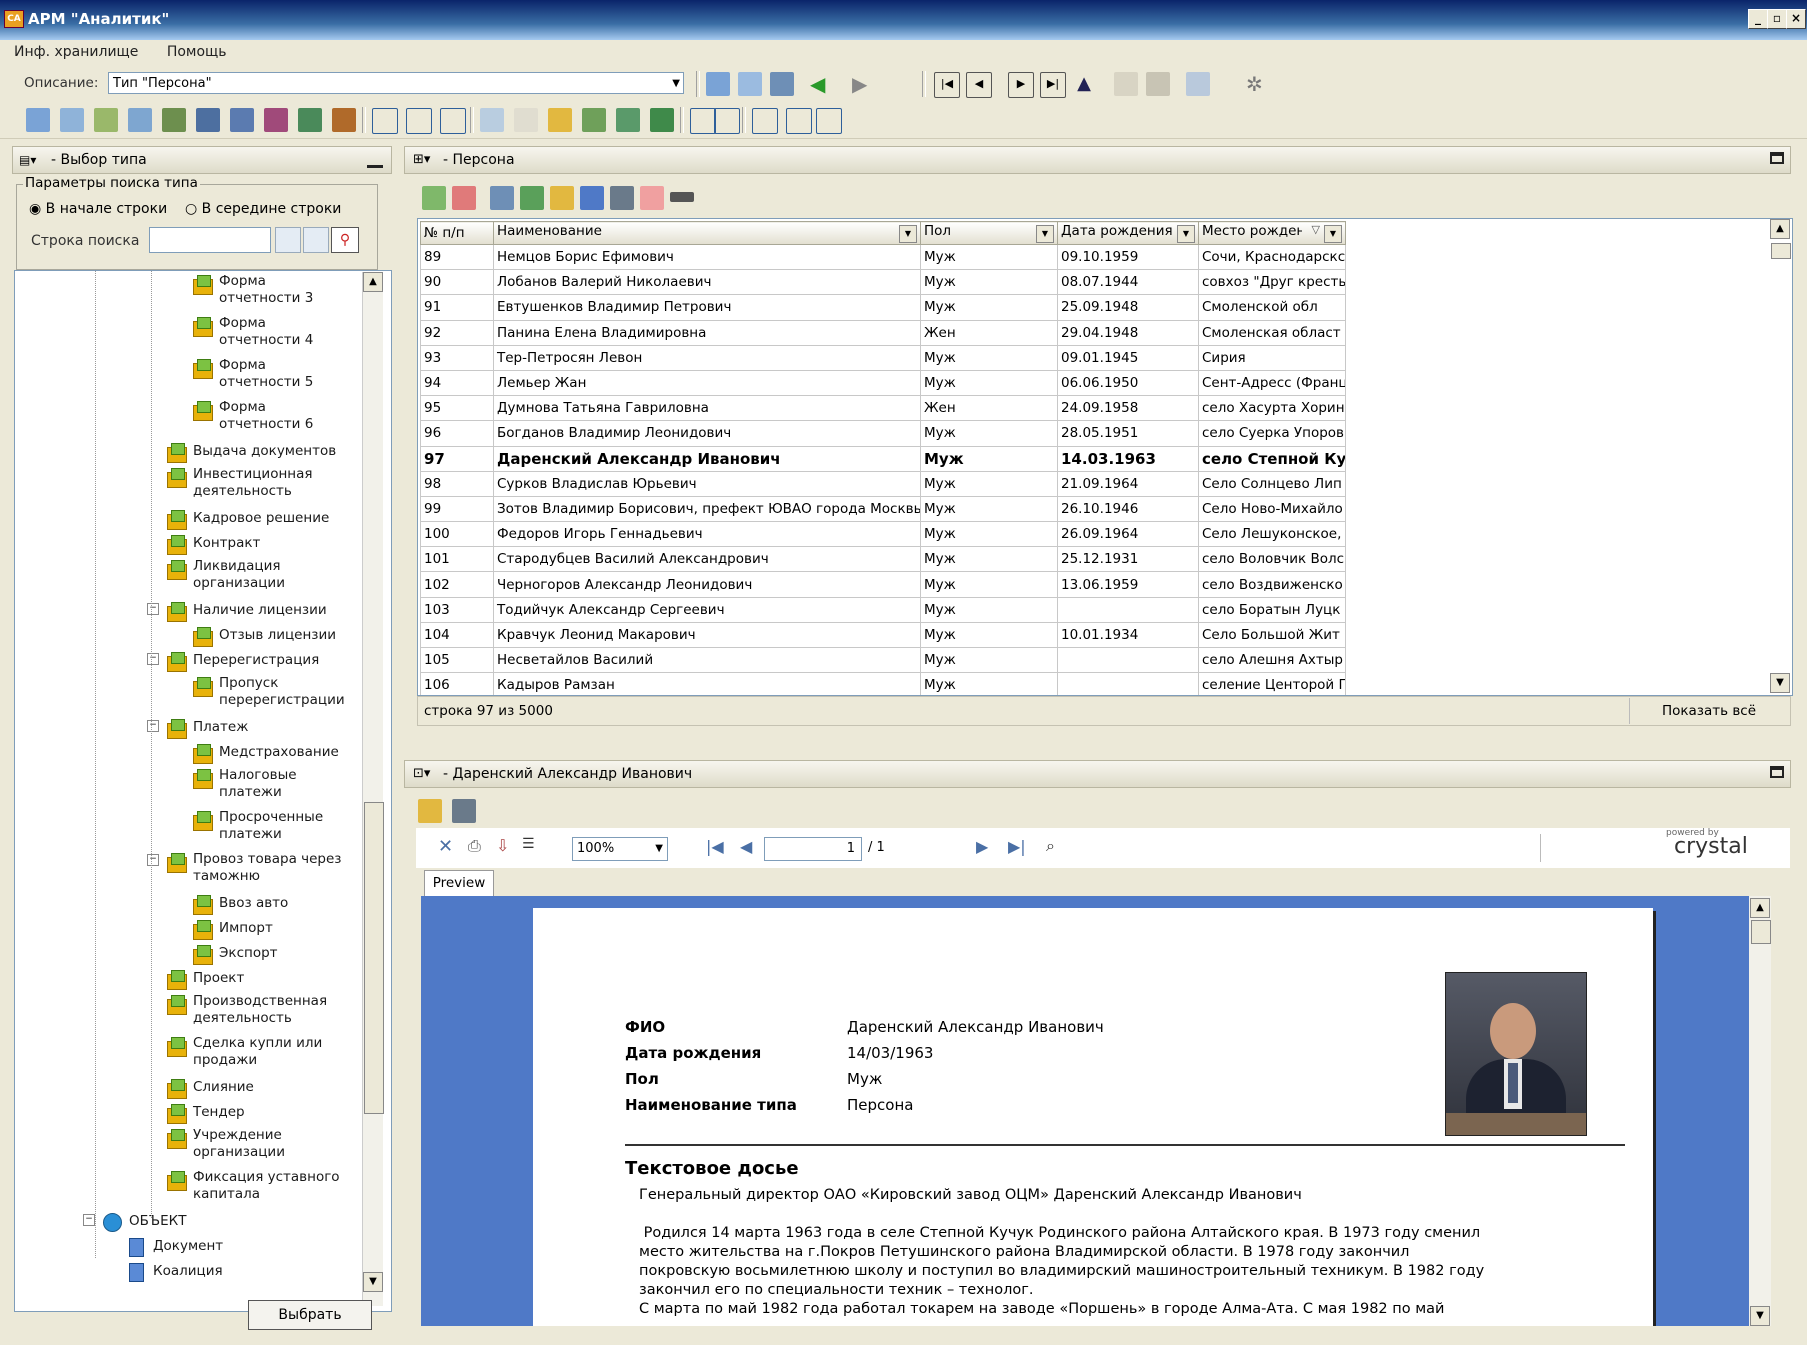  Describe the element at coordinates (316, 240) in the screenshot. I see `search-clear-icon` at that location.